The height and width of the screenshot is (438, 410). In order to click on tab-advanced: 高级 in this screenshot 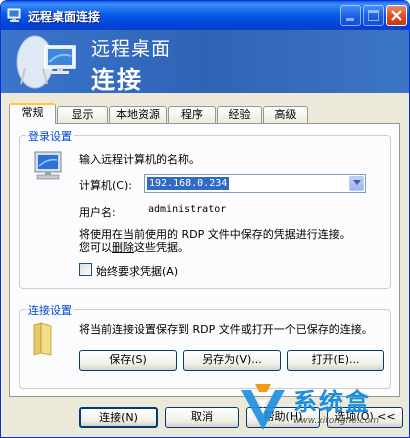, I will do `click(285, 115)`.